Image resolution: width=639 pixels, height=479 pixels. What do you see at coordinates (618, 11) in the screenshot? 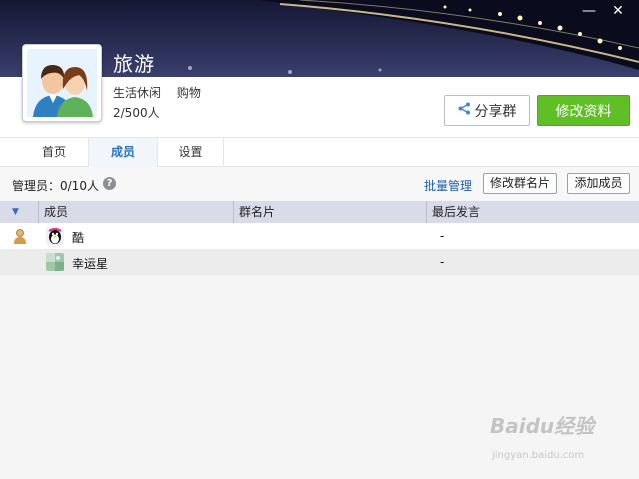
I see `close-button: ✕` at bounding box center [618, 11].